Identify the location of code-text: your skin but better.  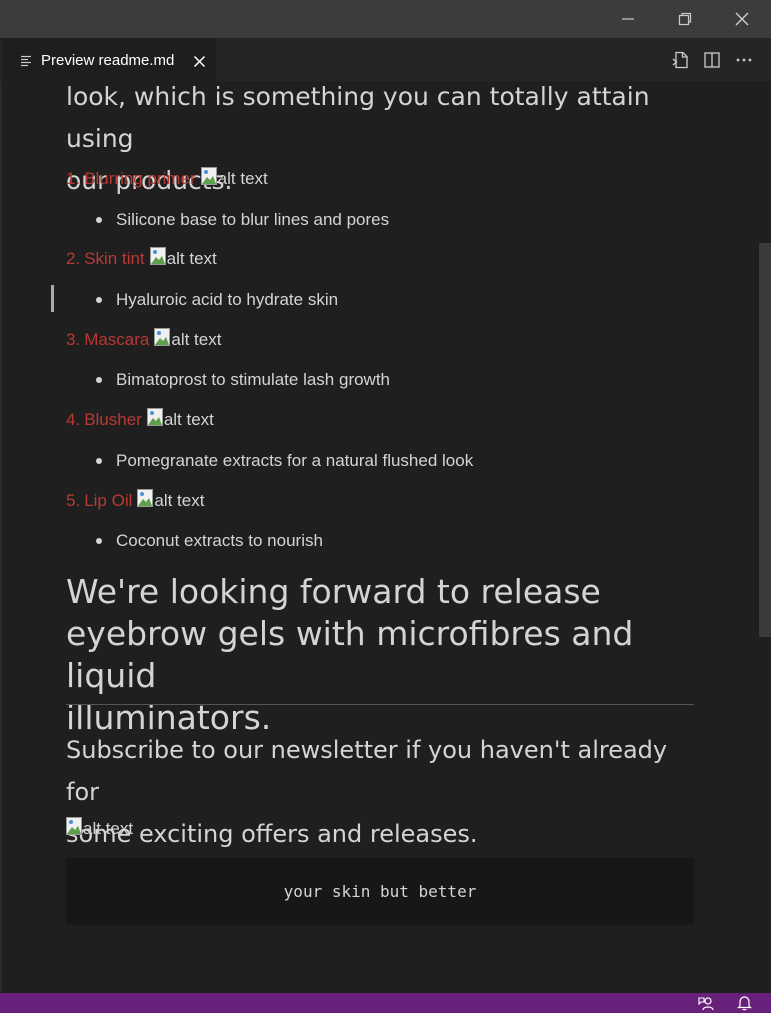
(380, 891).